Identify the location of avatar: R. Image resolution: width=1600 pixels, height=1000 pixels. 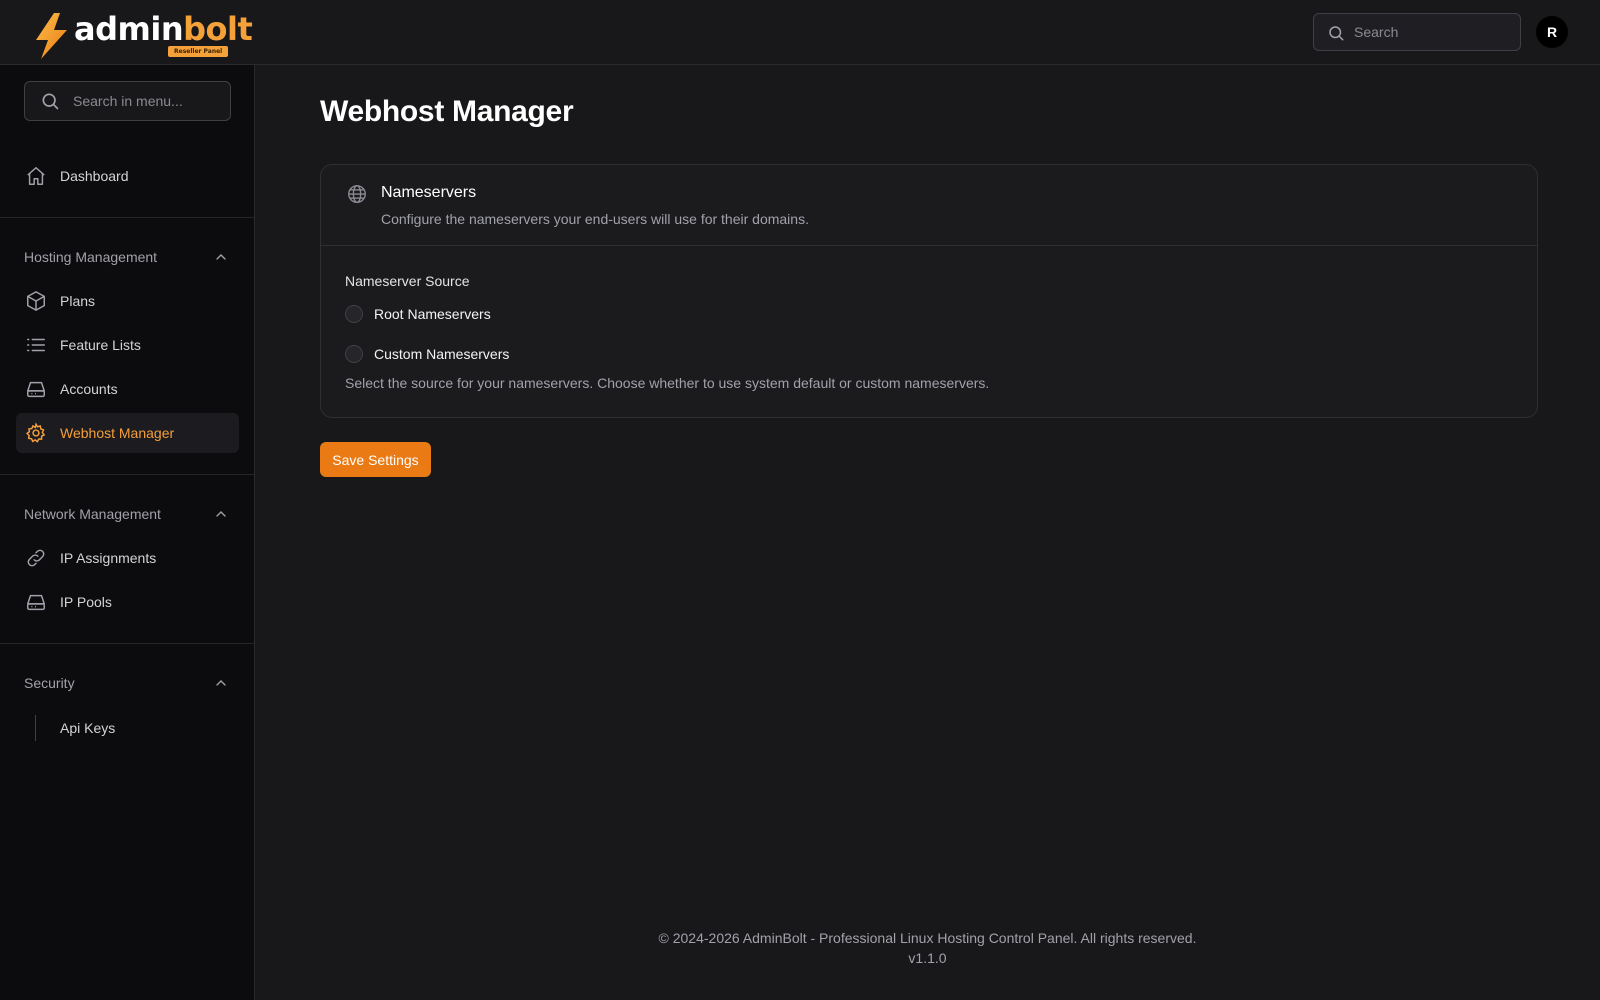
(1552, 32).